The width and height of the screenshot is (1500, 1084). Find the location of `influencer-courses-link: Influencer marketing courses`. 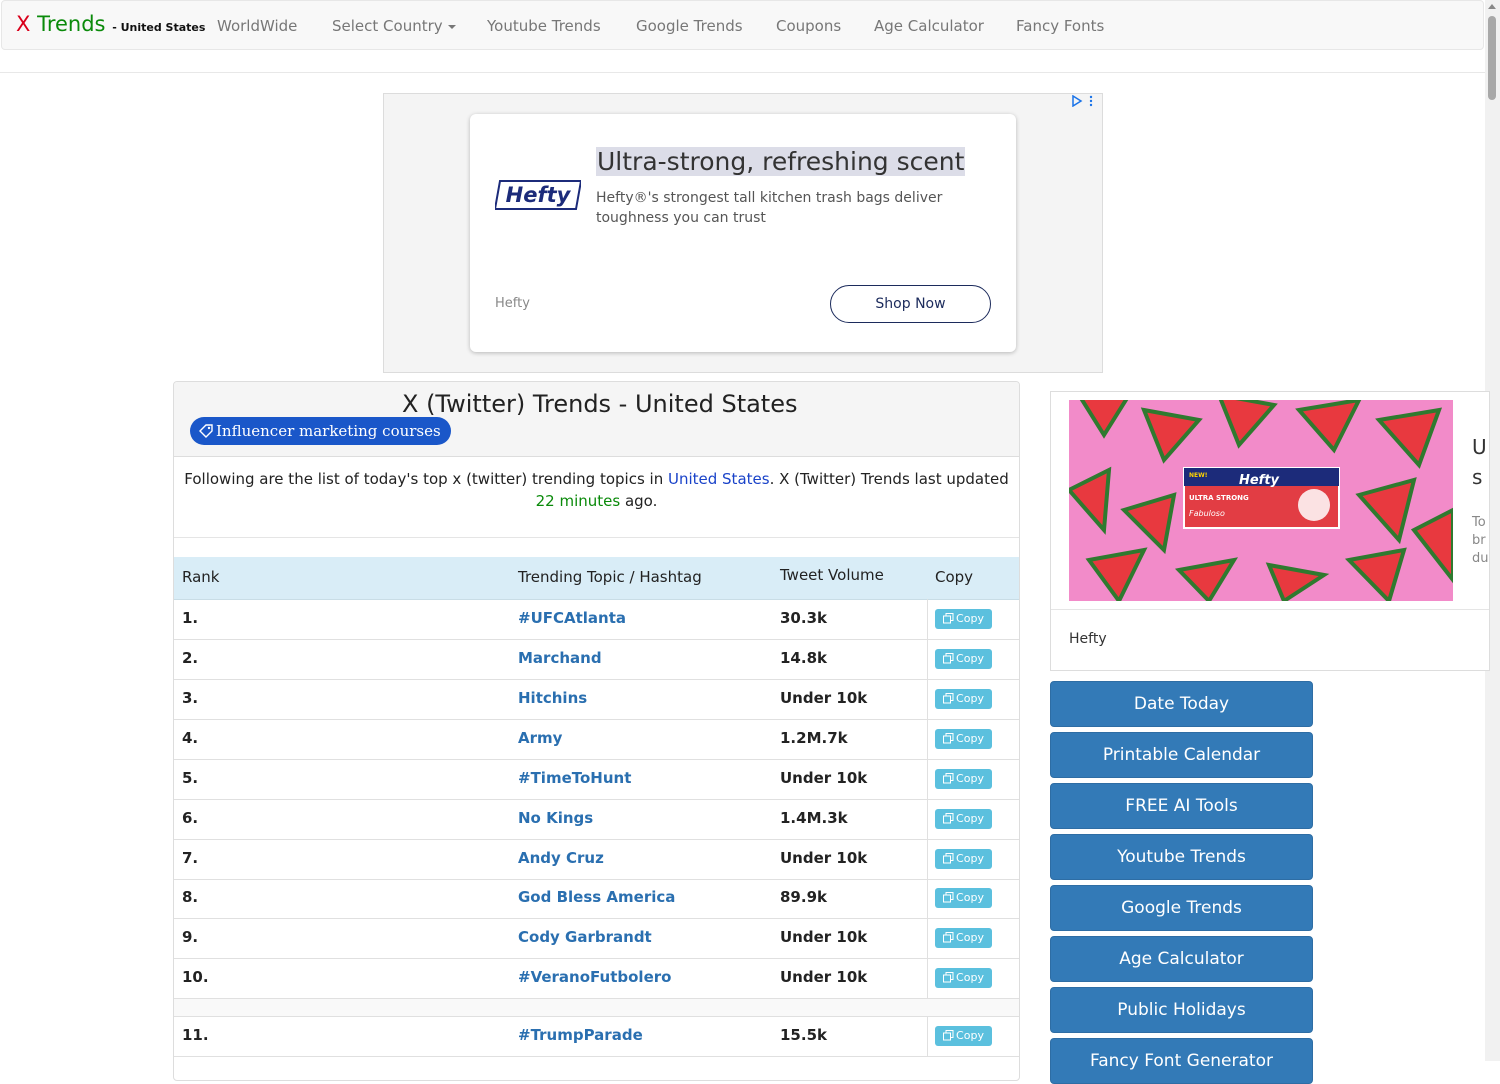

influencer-courses-link: Influencer marketing courses is located at coordinates (320, 431).